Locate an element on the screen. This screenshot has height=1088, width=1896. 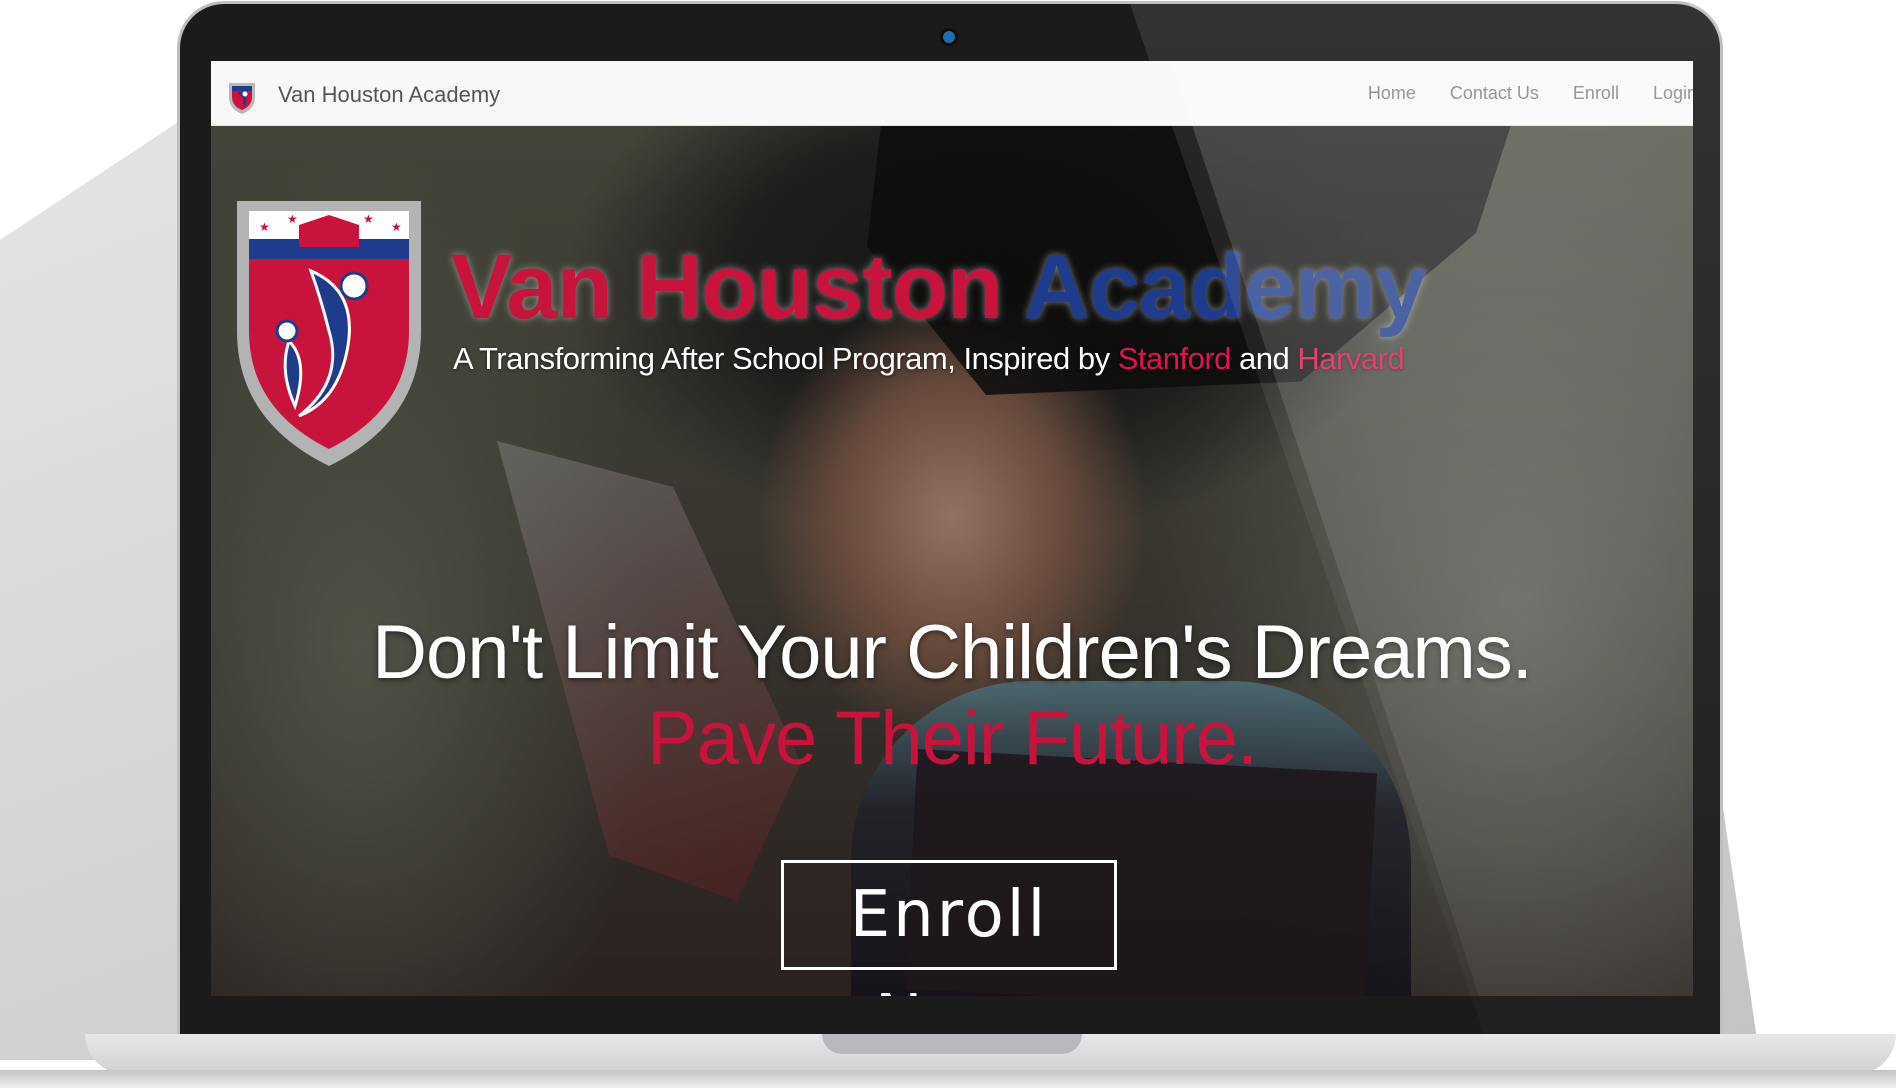
hero-title: Van Houston Academy is located at coordinates (939, 287).